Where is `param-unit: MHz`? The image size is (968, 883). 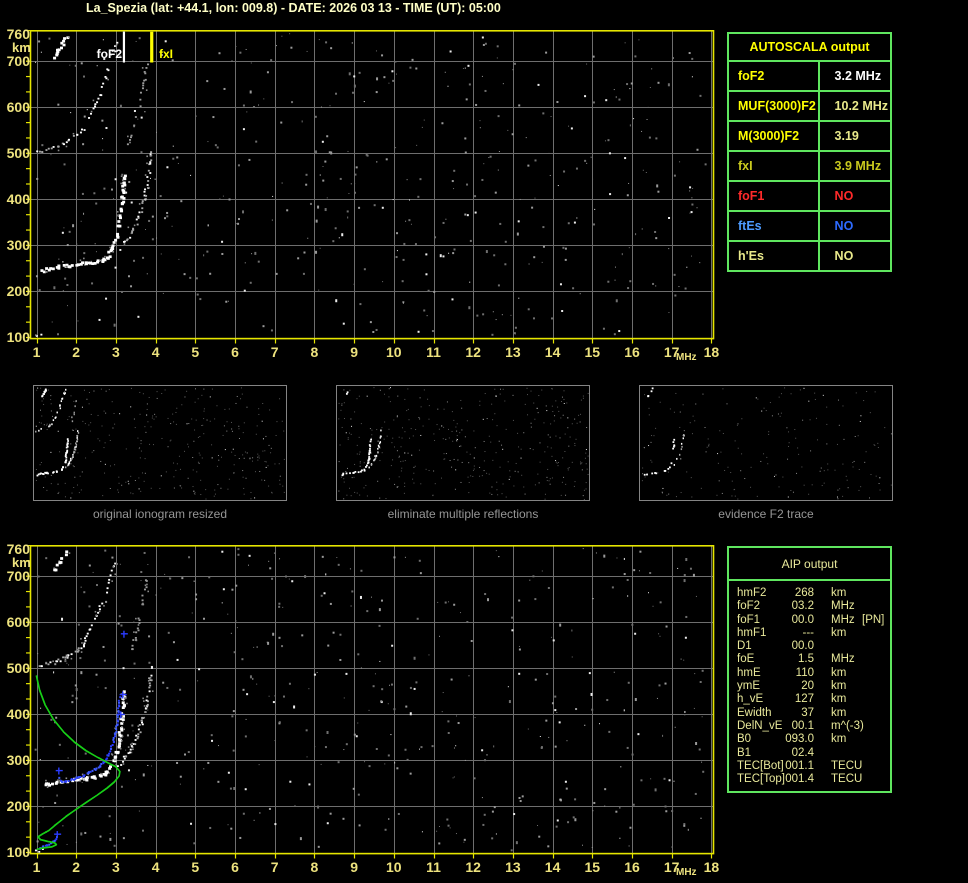 param-unit: MHz is located at coordinates (843, 619).